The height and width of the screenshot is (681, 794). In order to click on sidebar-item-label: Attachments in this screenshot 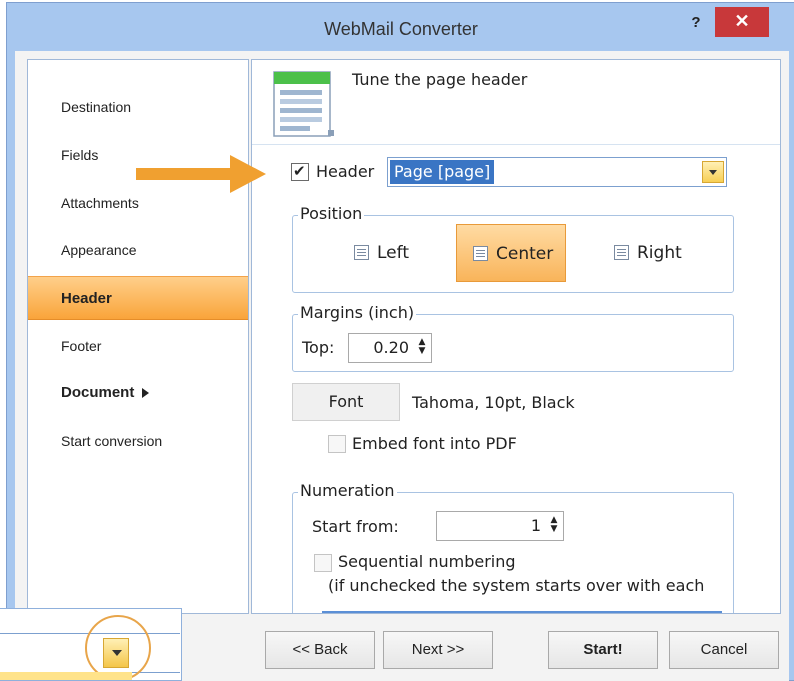, I will do `click(100, 203)`.